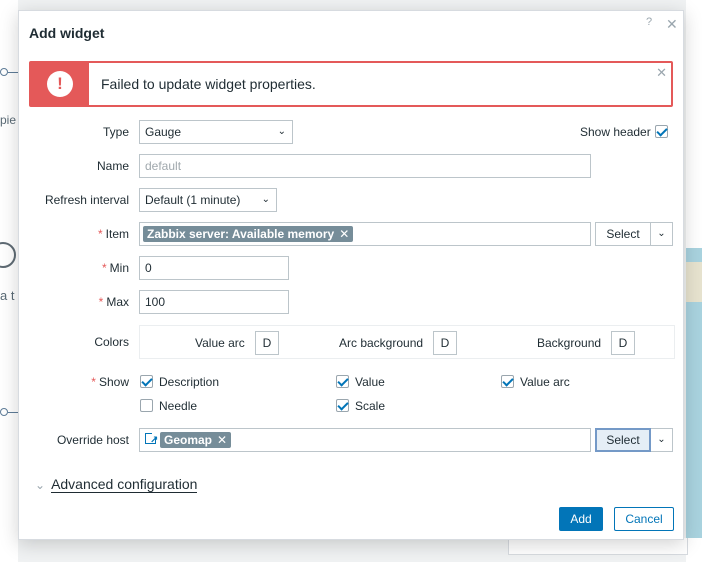  Describe the element at coordinates (111, 342) in the screenshot. I see `colors-label: Colors` at that location.